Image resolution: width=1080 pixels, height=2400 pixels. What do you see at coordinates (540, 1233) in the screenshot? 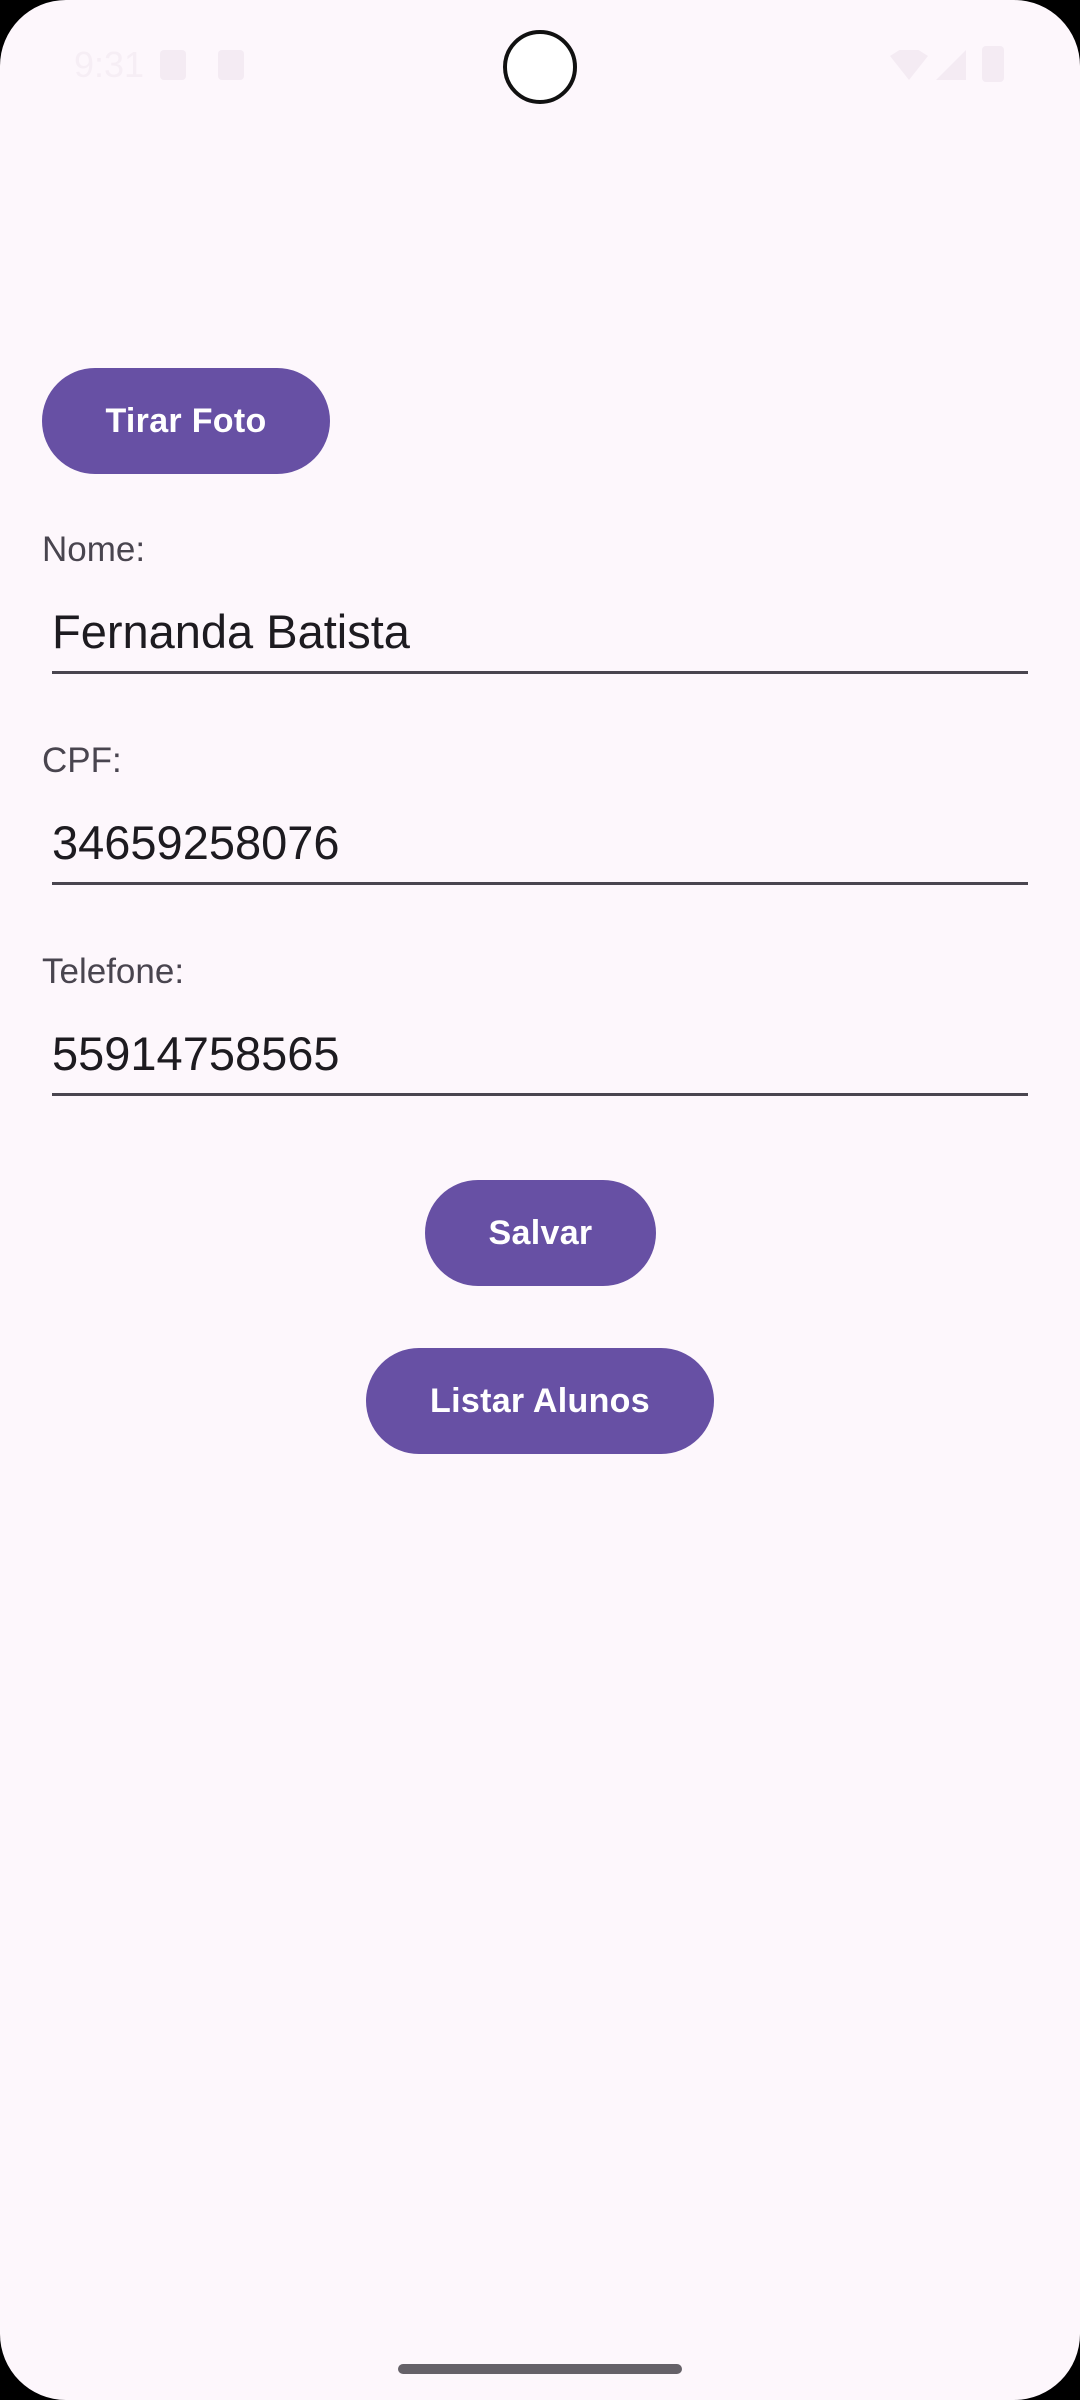
I see `save-button: Salvar` at bounding box center [540, 1233].